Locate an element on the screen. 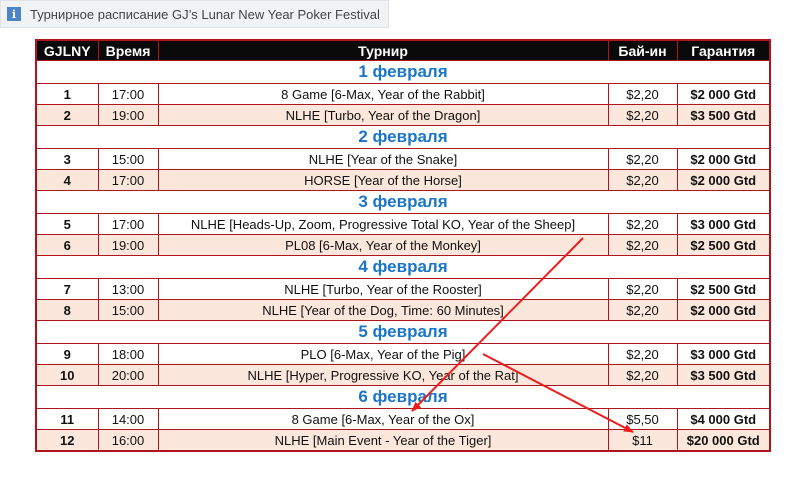  event-number: 3 is located at coordinates (67, 159).